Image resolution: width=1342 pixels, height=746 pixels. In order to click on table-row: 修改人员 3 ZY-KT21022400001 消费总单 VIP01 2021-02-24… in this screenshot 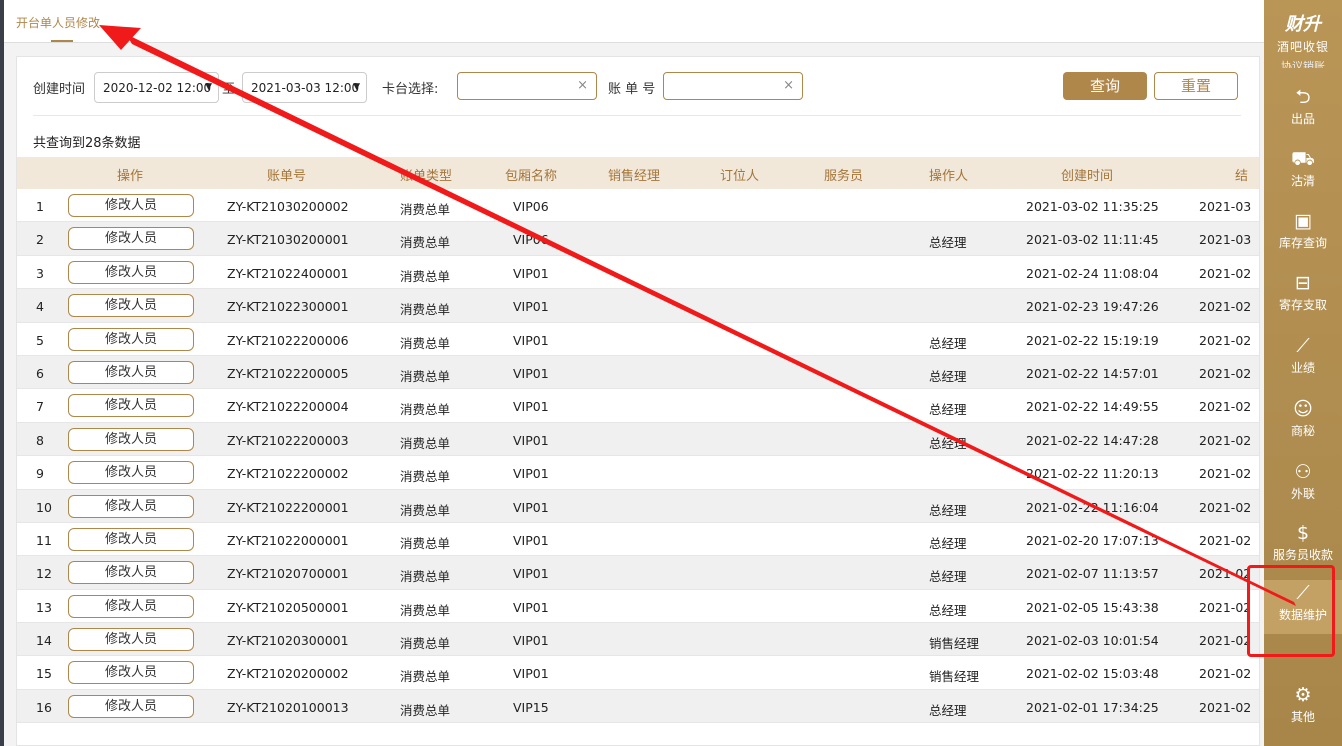, I will do `click(638, 273)`.